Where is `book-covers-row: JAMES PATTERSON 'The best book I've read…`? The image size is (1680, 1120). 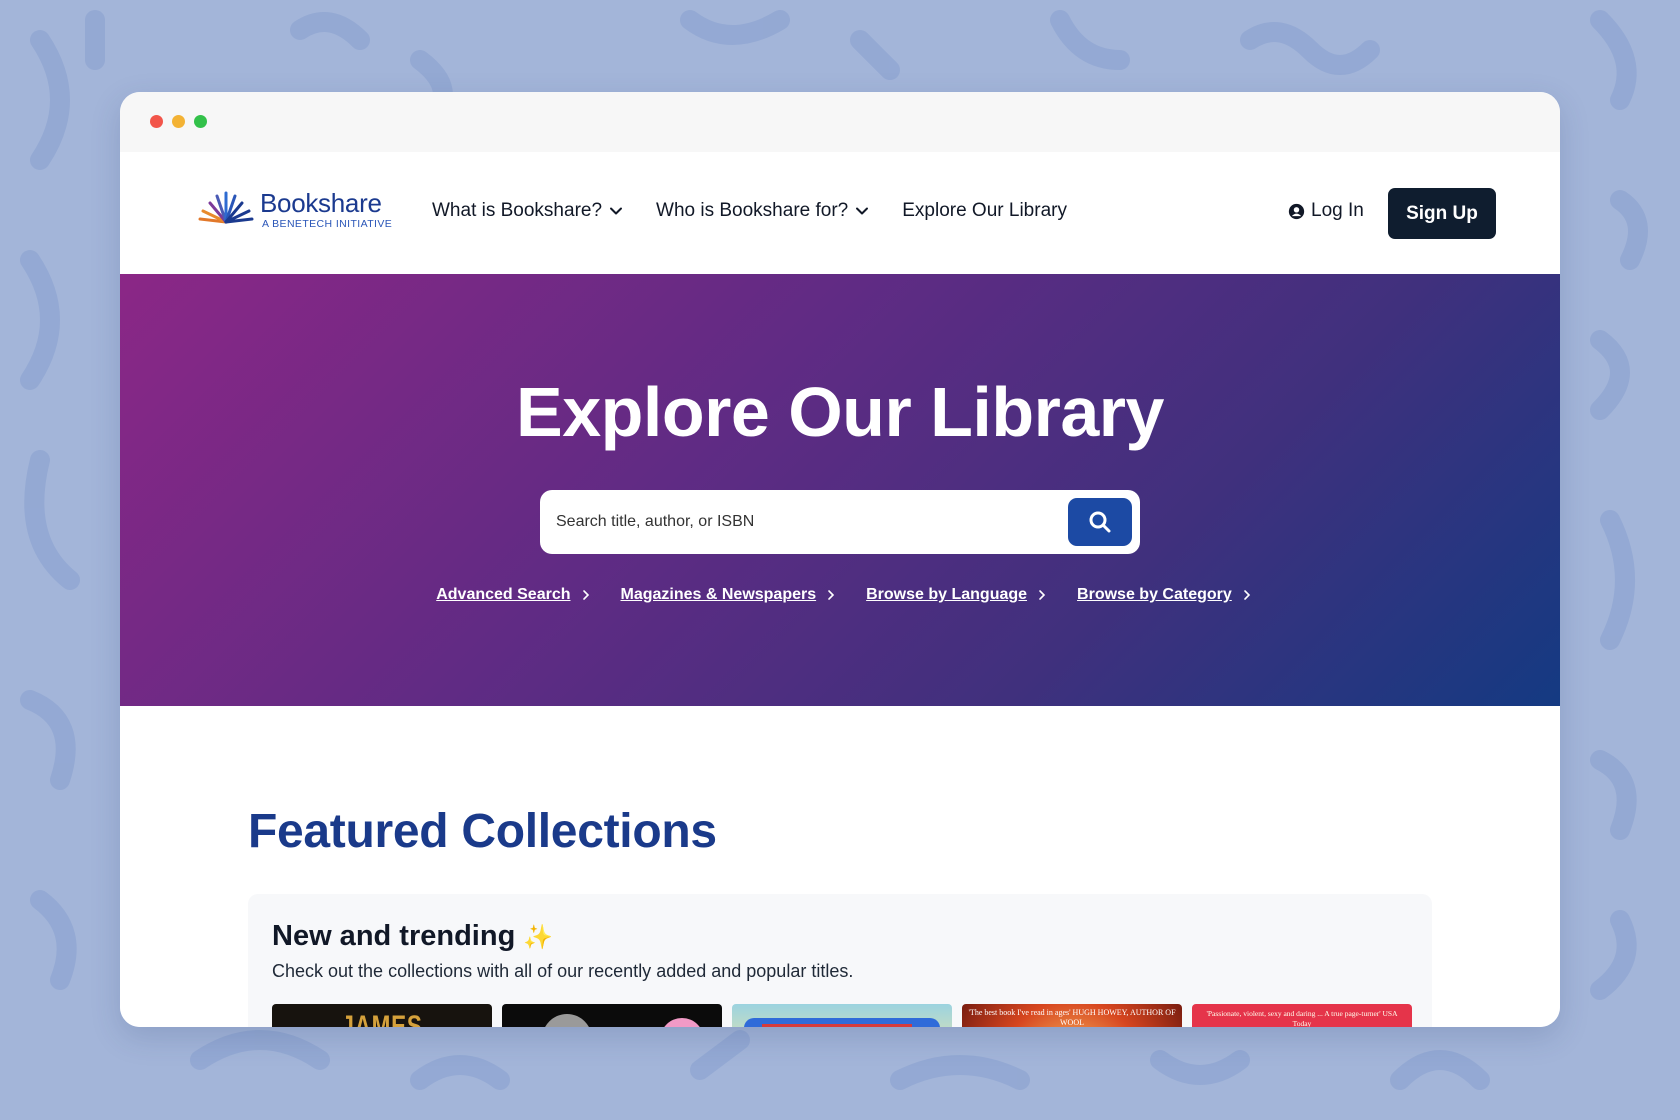
book-covers-row: JAMES PATTERSON 'The best book I've read… is located at coordinates (842, 1015).